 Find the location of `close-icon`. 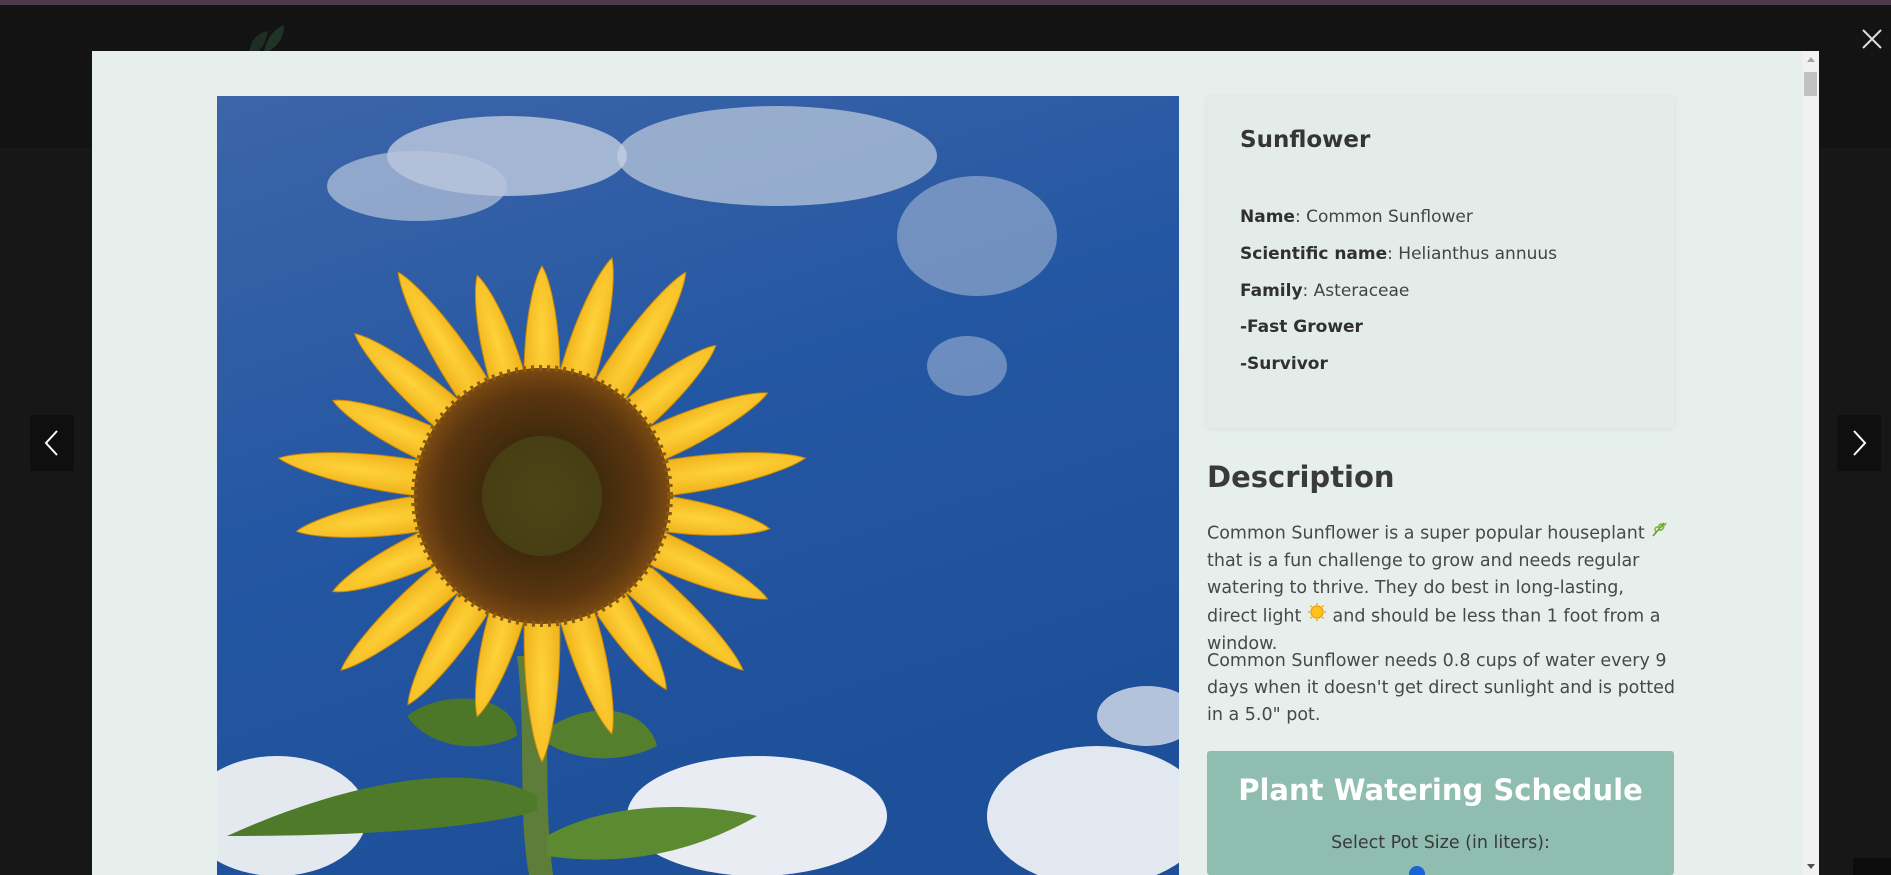

close-icon is located at coordinates (1872, 39).